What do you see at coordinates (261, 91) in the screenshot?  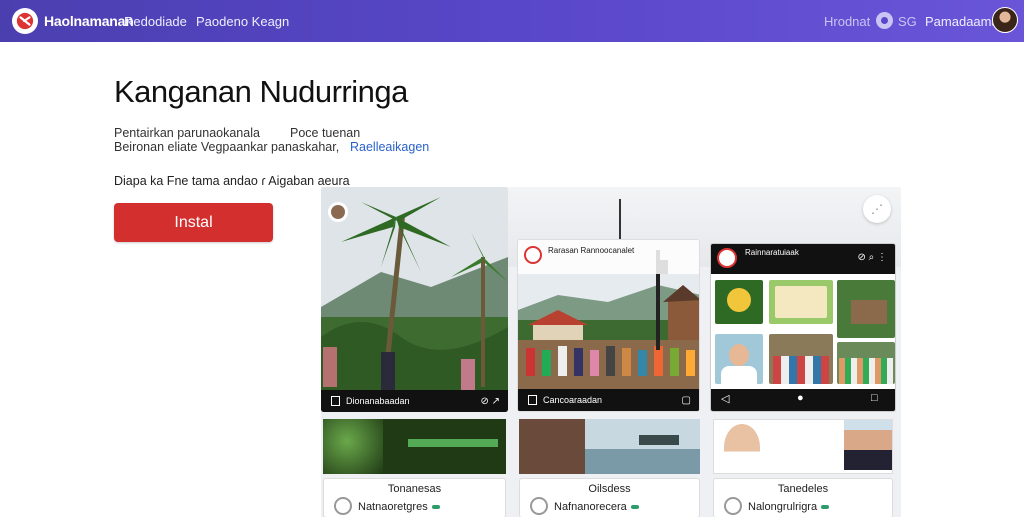 I see `app-title: Kanganan Nudurringa` at bounding box center [261, 91].